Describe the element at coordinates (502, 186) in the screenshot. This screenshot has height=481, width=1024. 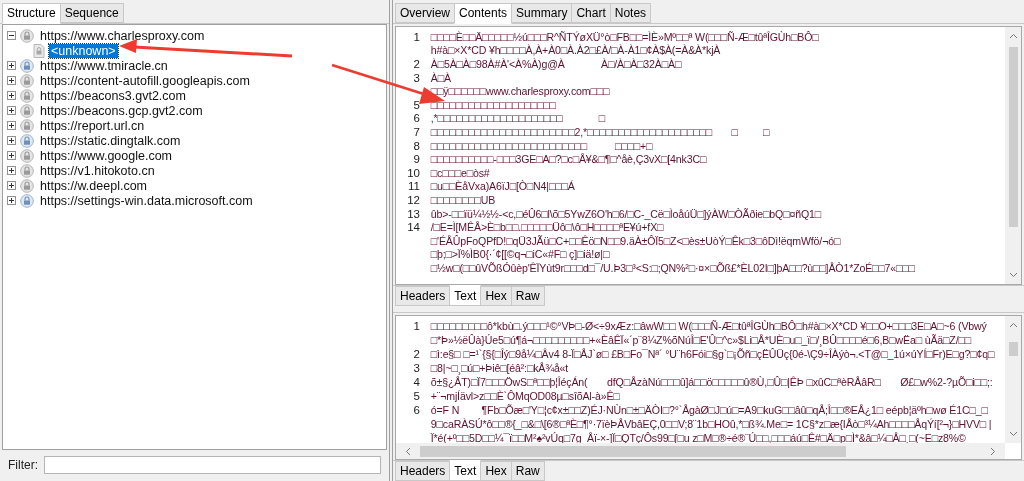
I see `code-line: □u□□ÈåVxa)A6ïJ□[Ò□N4|□□□Á` at that location.